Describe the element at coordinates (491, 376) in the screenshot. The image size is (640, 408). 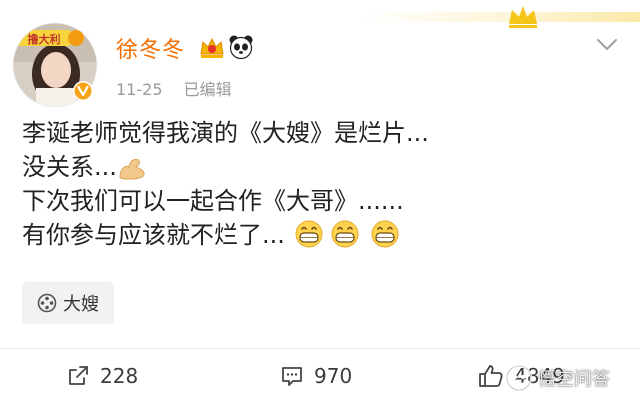
I see `thumbs-up-icon` at that location.